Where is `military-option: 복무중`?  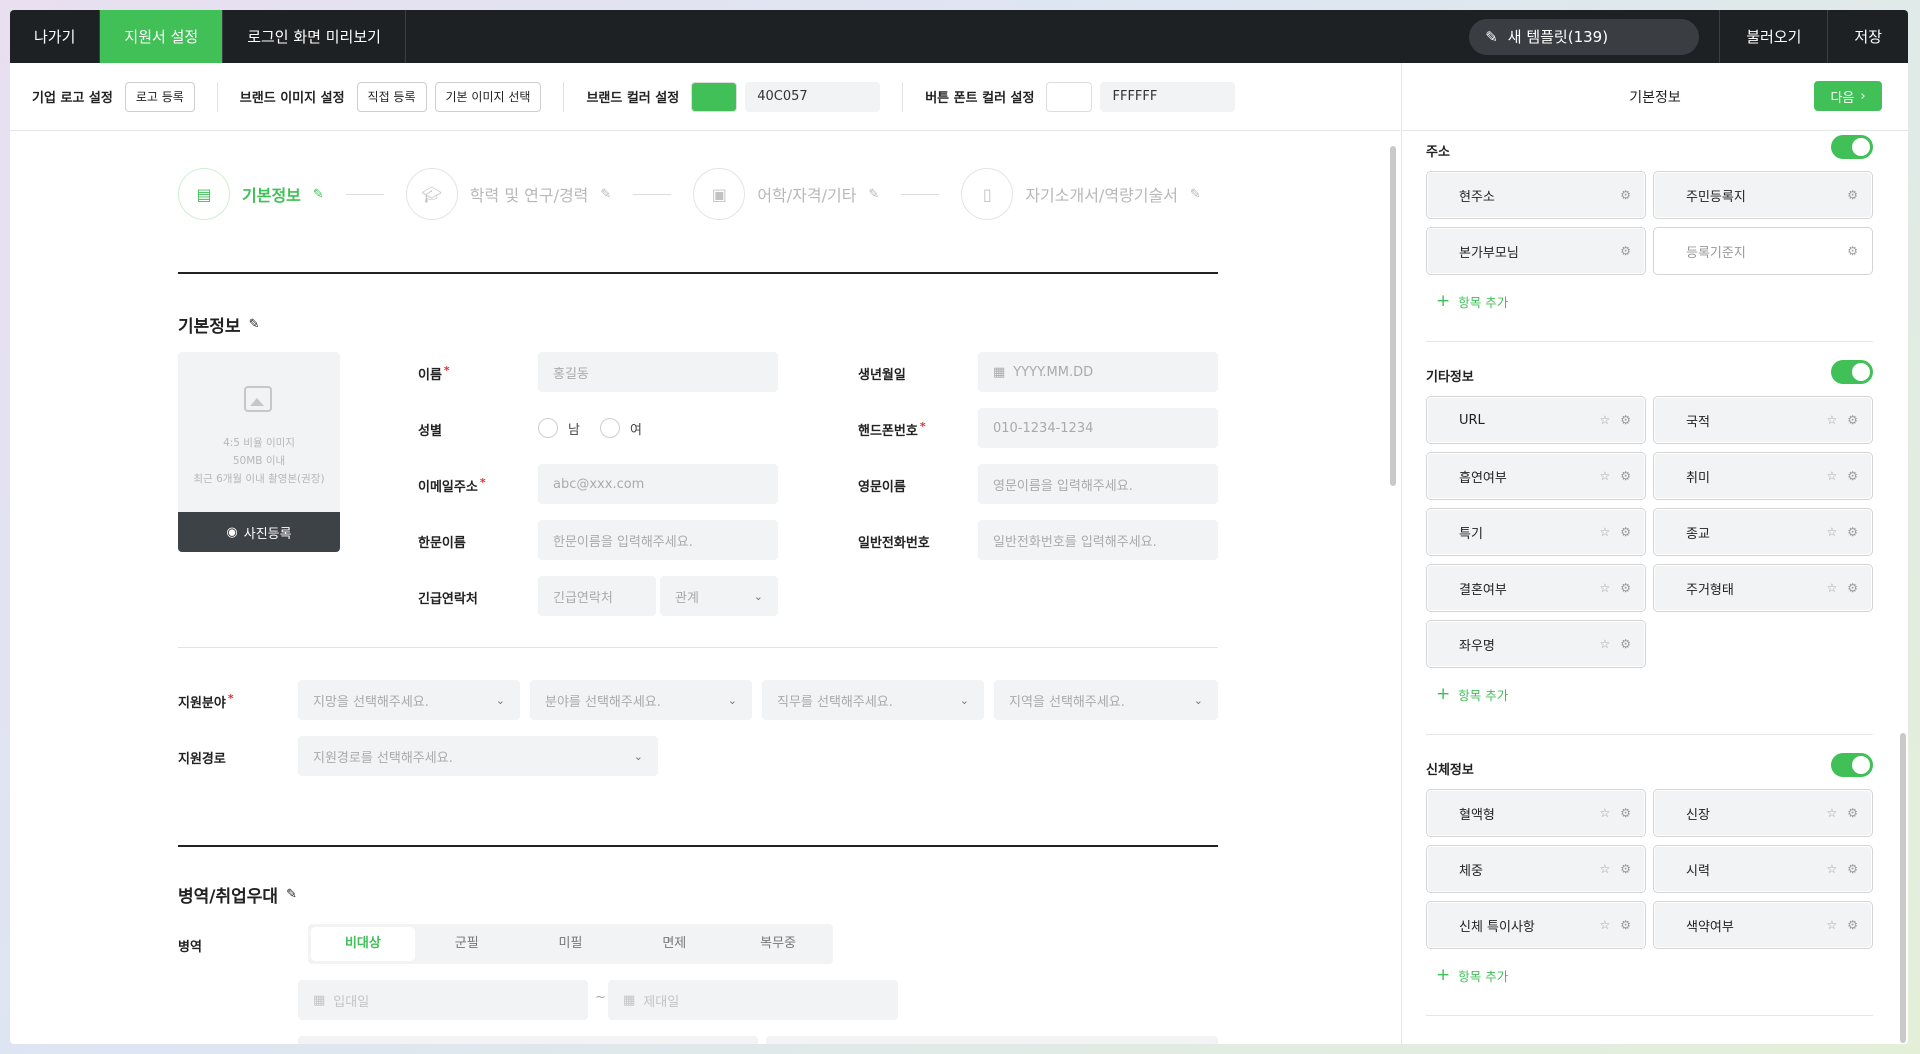
military-option: 복무중 is located at coordinates (778, 944).